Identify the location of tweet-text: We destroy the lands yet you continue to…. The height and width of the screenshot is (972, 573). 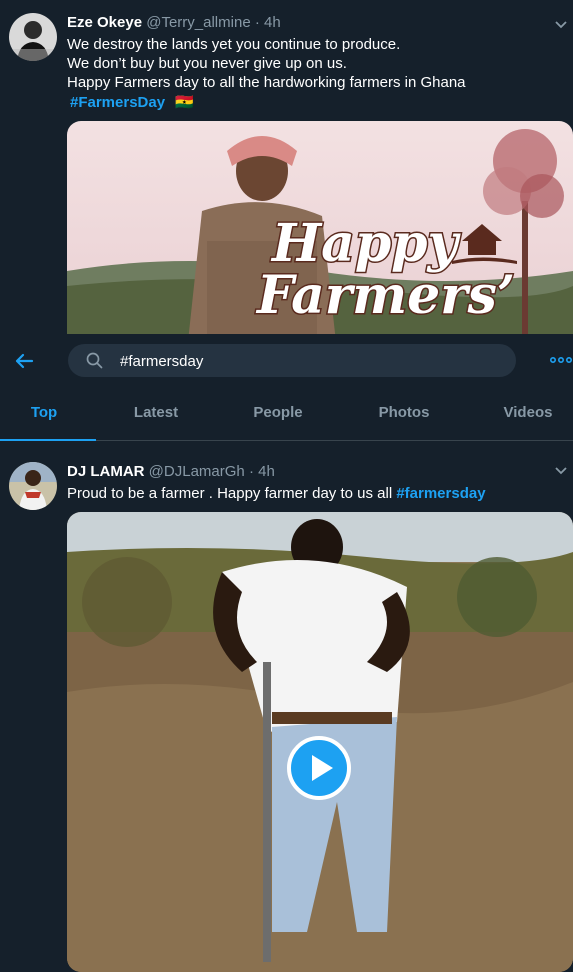
(266, 73).